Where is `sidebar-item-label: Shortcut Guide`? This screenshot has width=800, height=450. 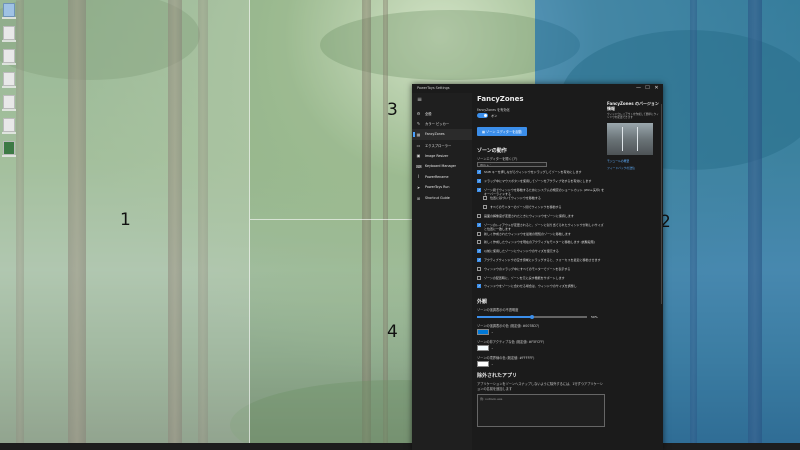
sidebar-item-label: Shortcut Guide is located at coordinates (437, 198).